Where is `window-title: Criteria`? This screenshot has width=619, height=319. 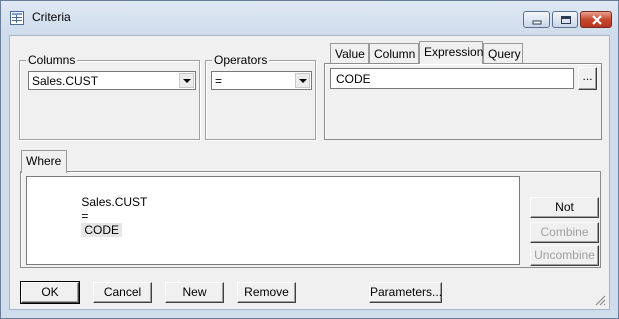
window-title: Criteria is located at coordinates (51, 17).